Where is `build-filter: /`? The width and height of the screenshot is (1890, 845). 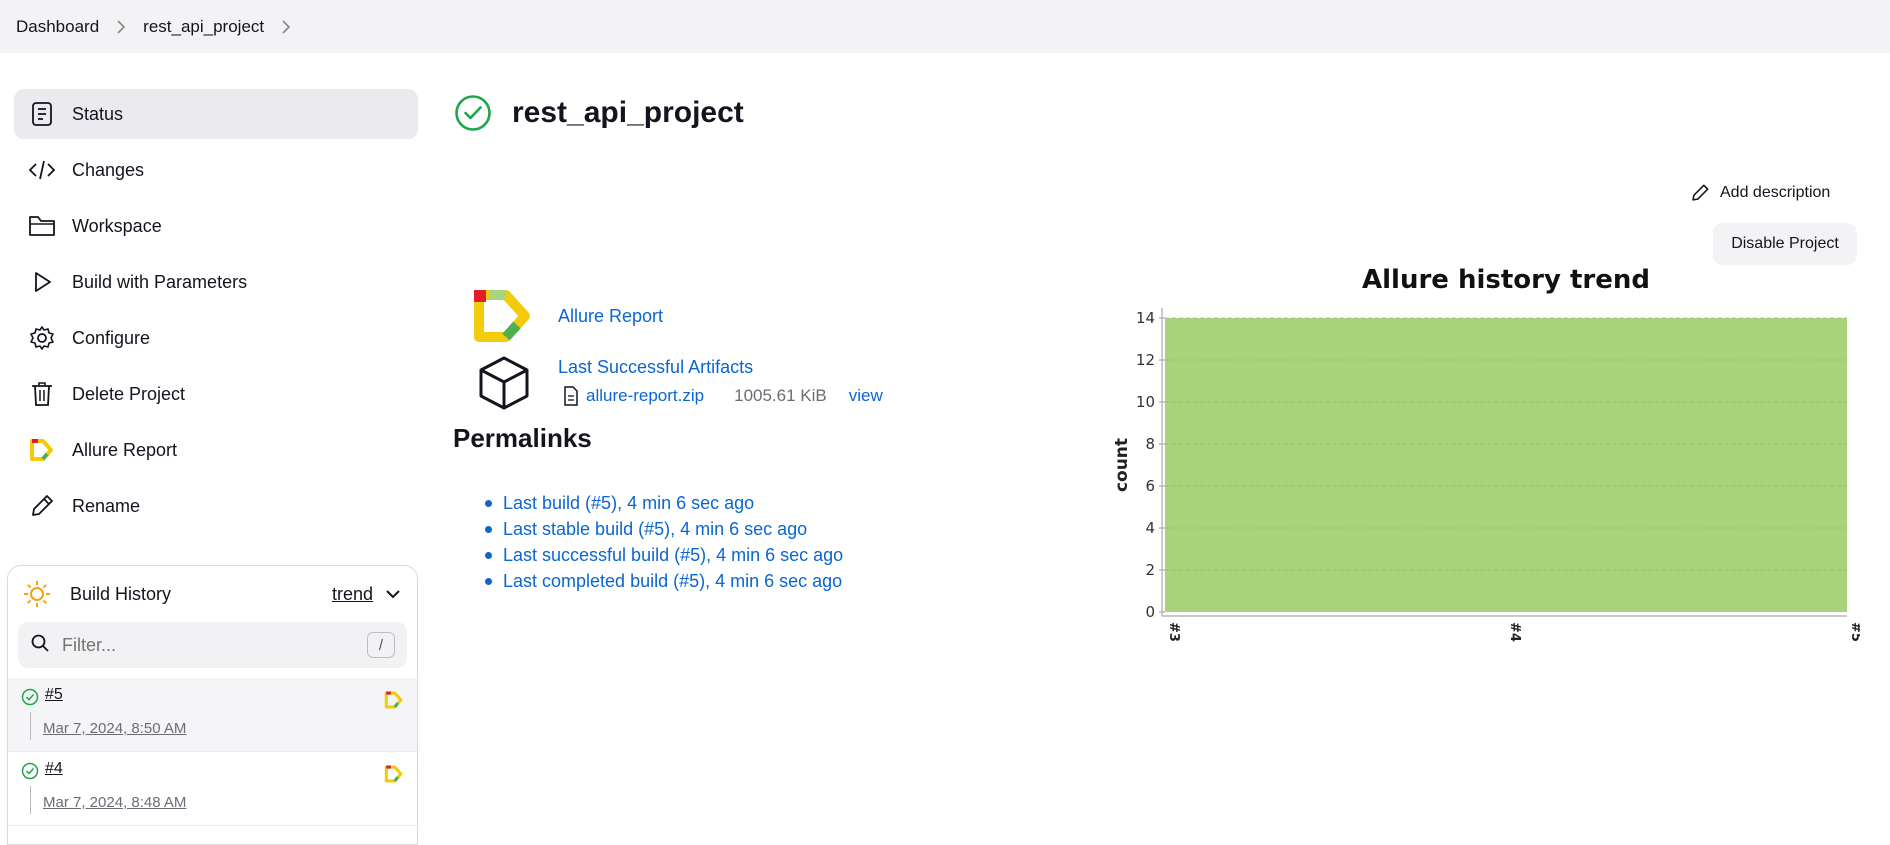 build-filter: / is located at coordinates (212, 645).